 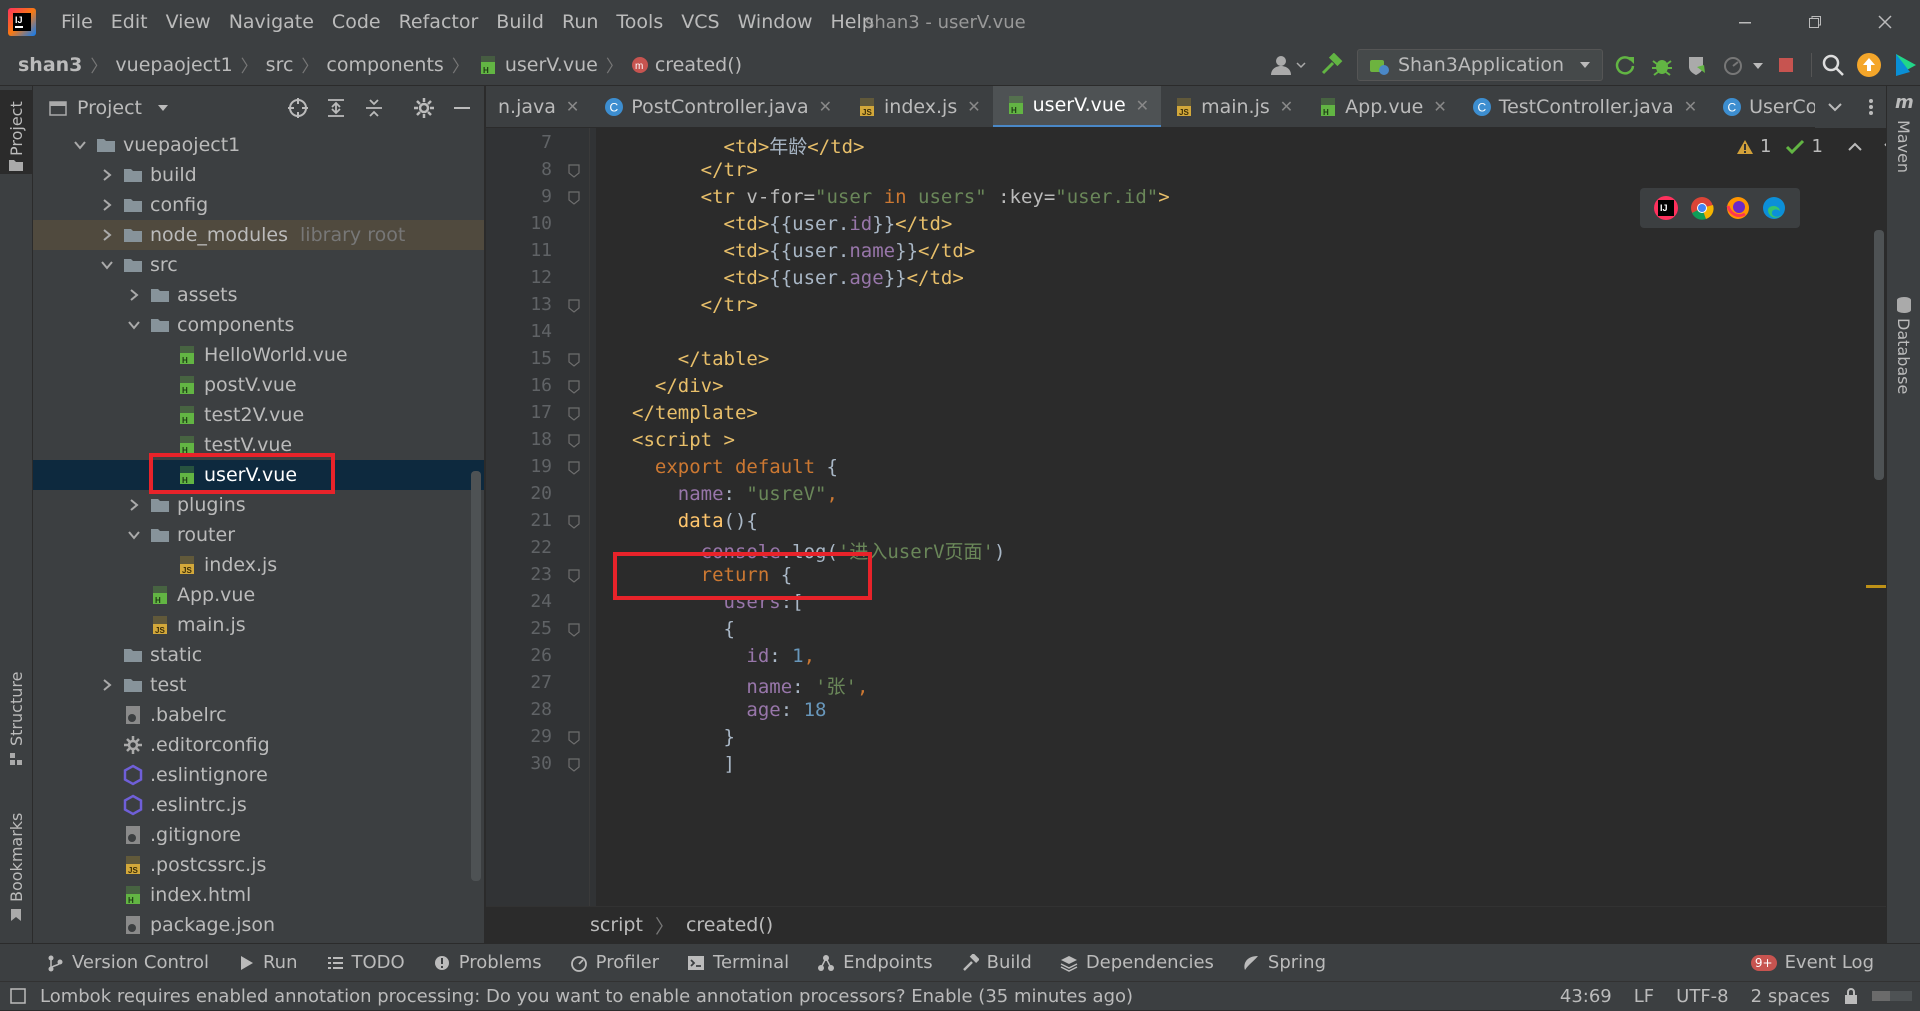 I want to click on crumb-src: src, so click(x=280, y=65).